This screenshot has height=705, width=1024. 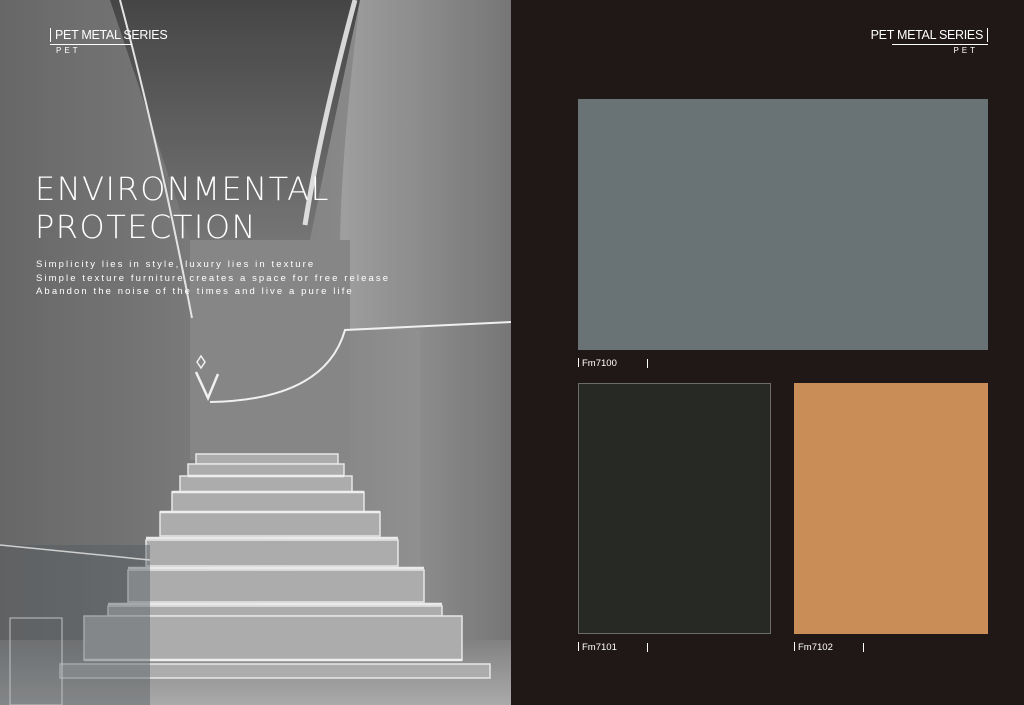 What do you see at coordinates (674, 508) in the screenshot?
I see `swatch-fm7101` at bounding box center [674, 508].